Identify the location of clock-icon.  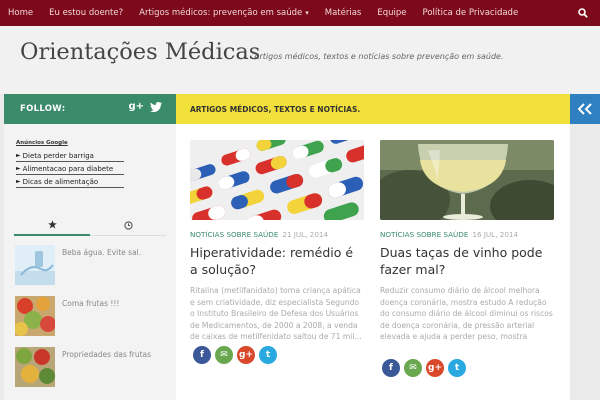
(128, 225).